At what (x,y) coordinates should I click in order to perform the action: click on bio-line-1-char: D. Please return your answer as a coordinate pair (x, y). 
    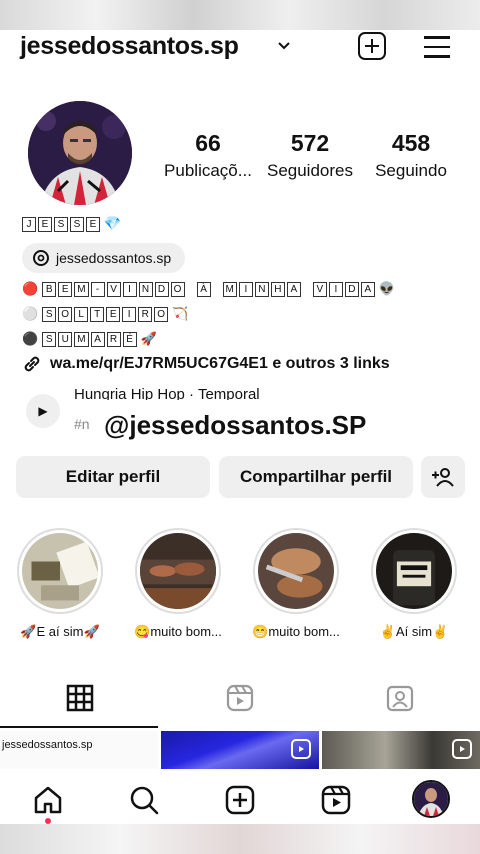
    Looking at the image, I should click on (161, 289).